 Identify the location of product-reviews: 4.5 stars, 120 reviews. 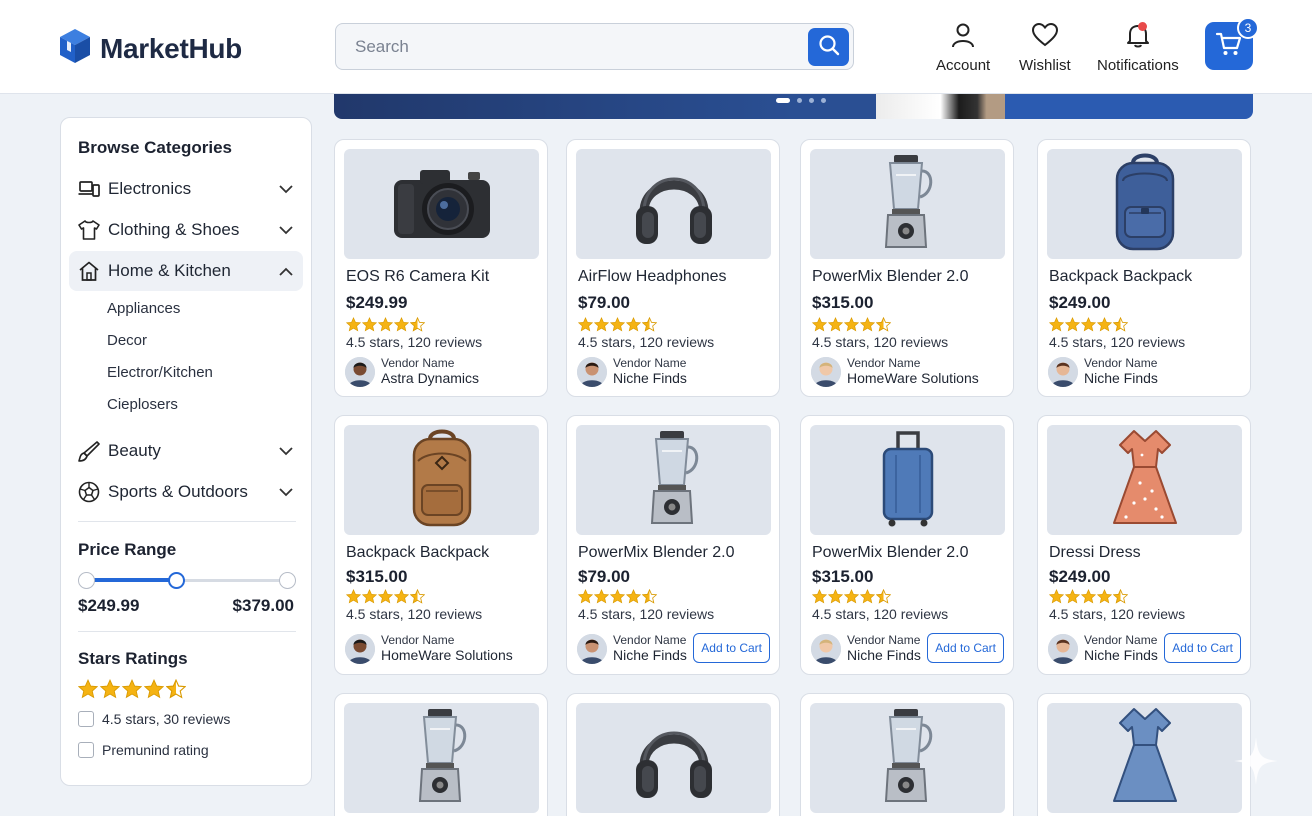
(414, 342).